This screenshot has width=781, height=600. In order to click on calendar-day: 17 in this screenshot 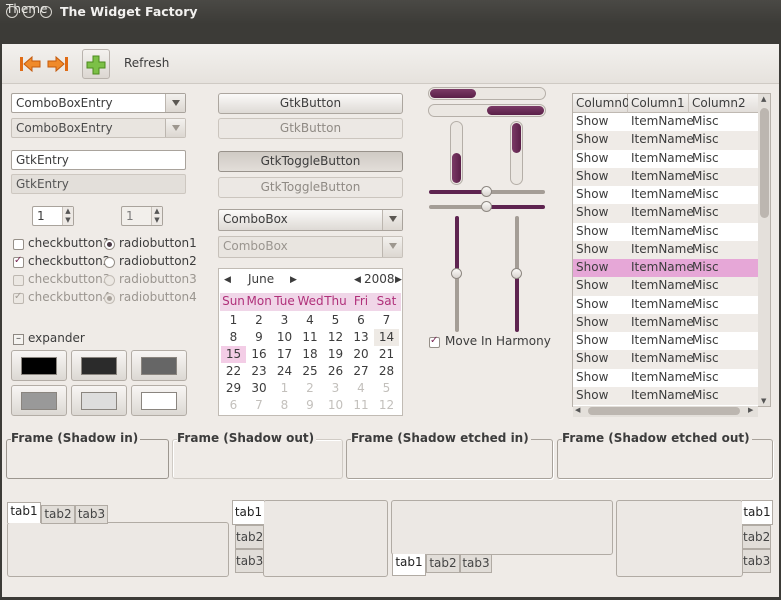, I will do `click(284, 354)`.